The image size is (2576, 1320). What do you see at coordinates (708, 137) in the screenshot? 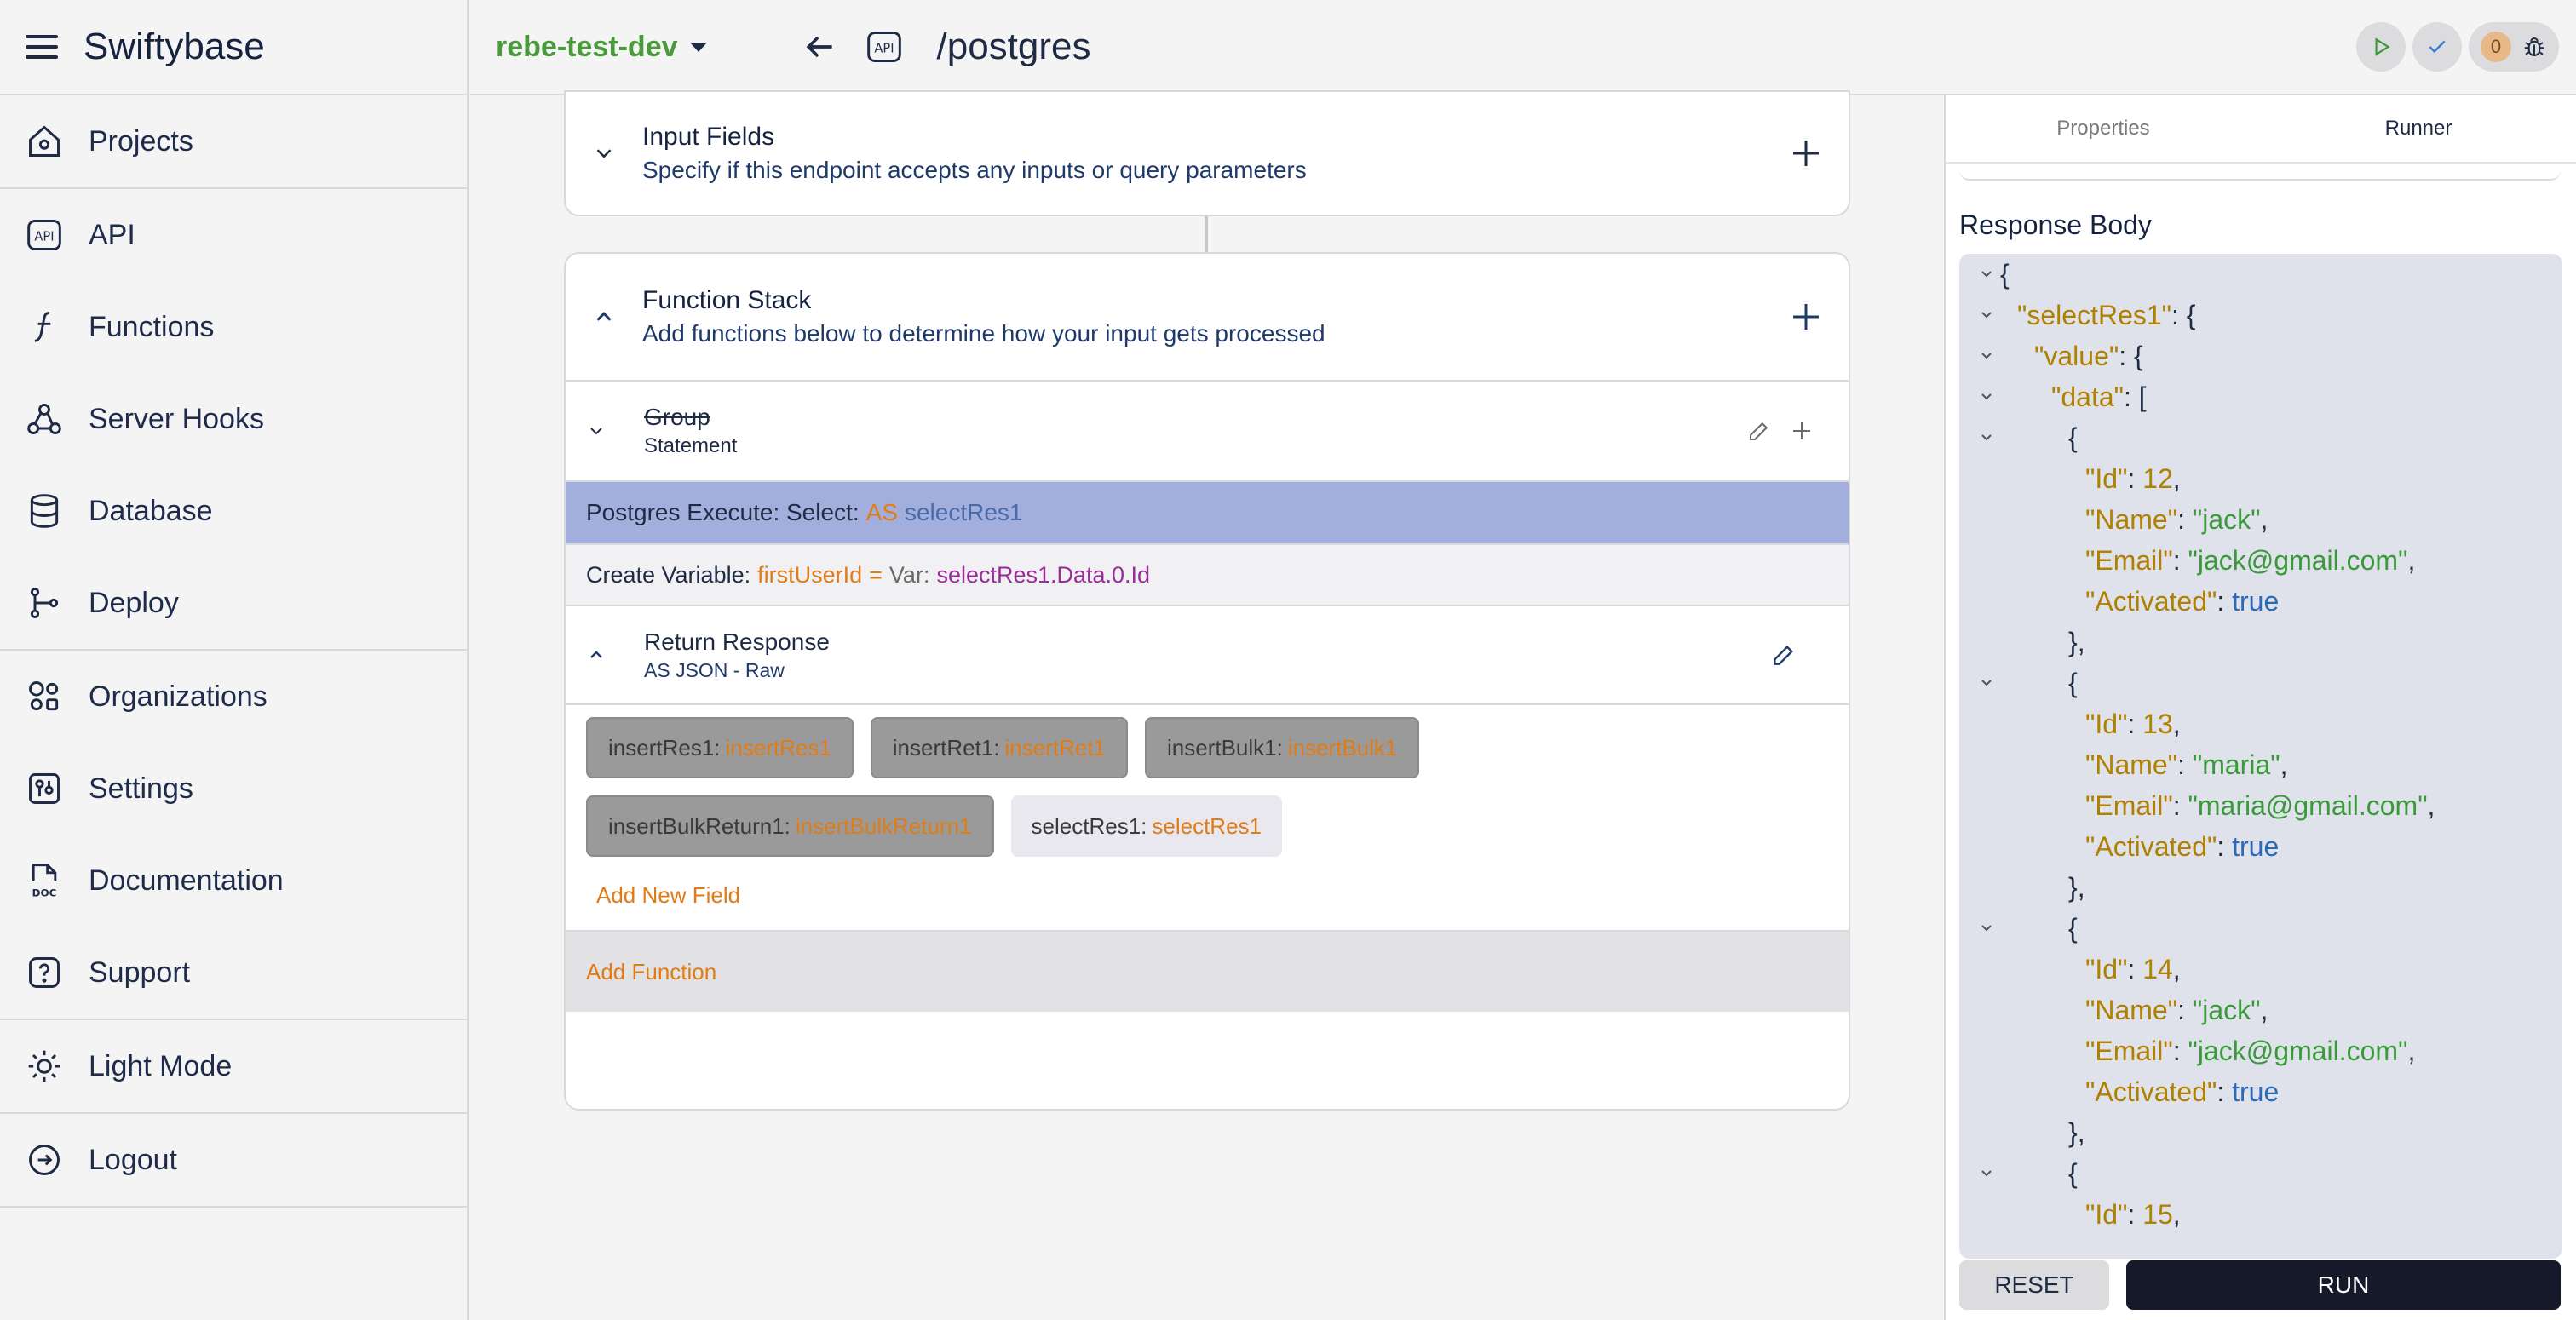
I see `input-fields-title: Input Fields` at bounding box center [708, 137].